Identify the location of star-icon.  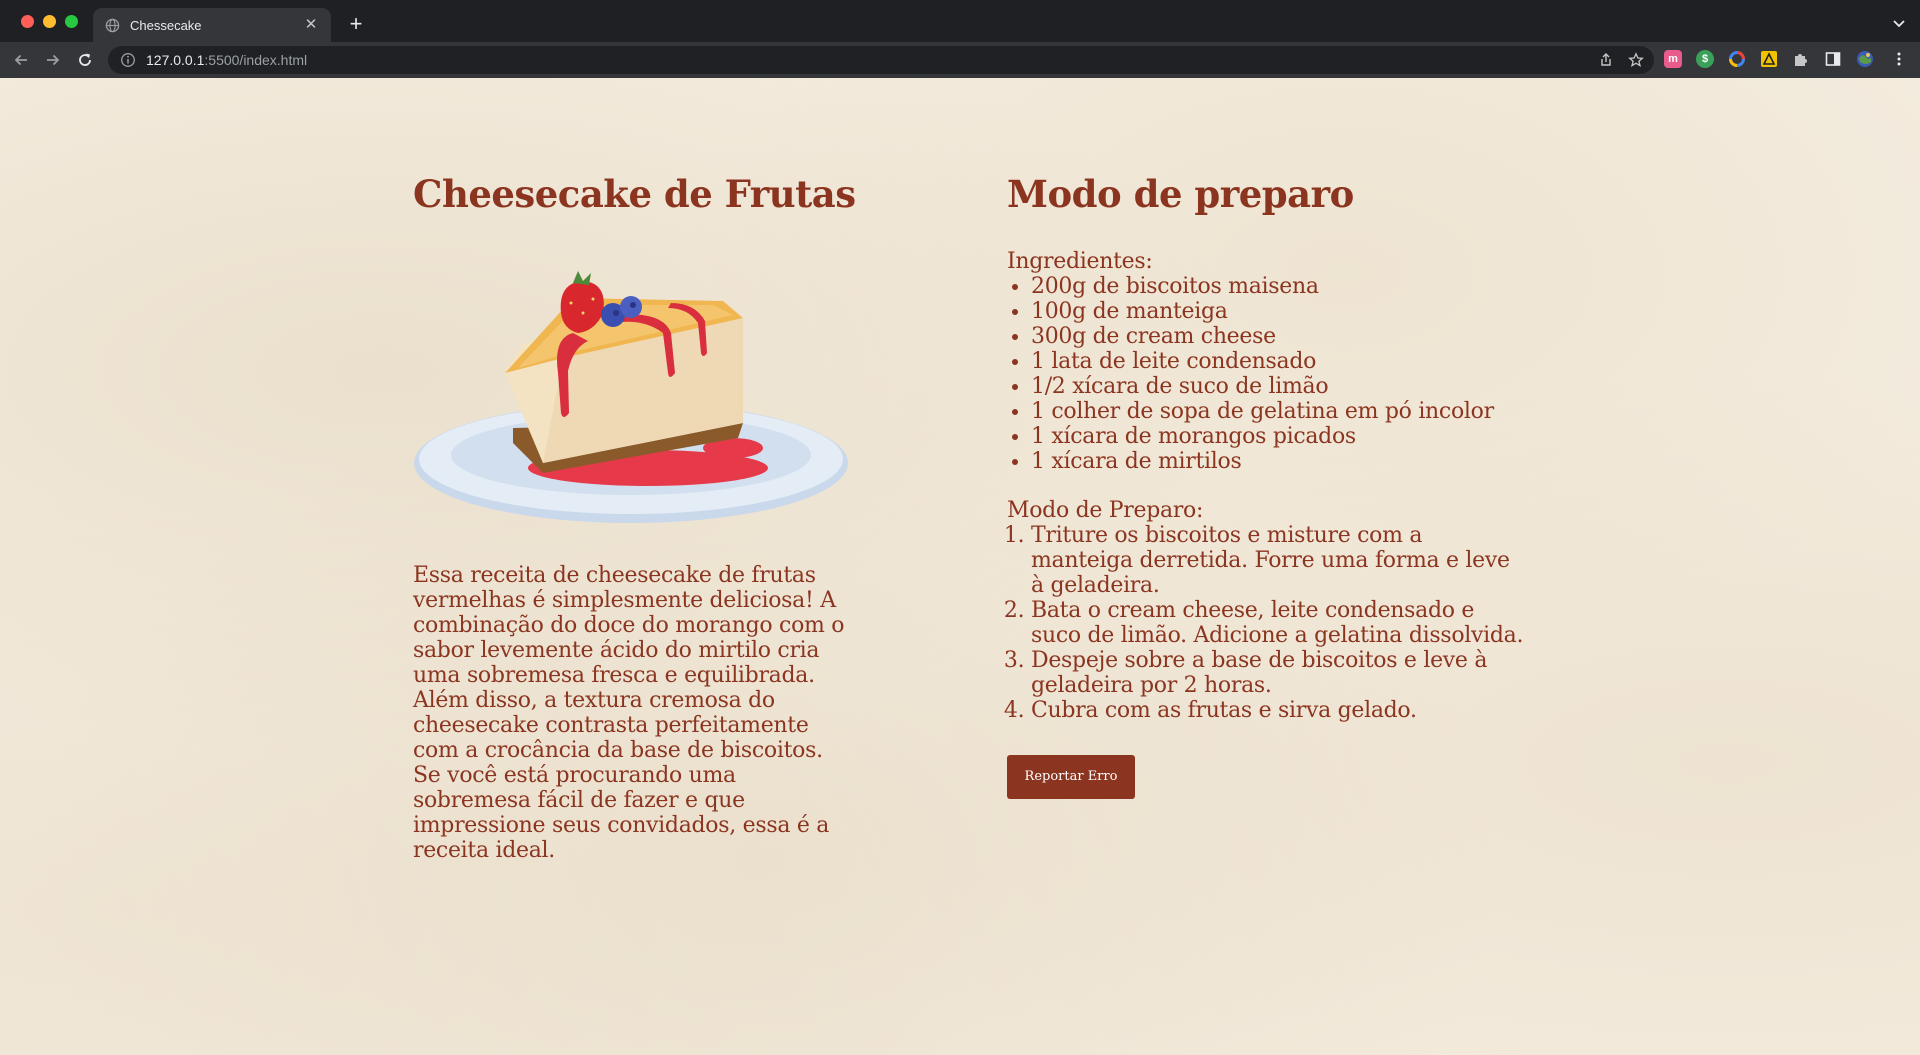
(1636, 60).